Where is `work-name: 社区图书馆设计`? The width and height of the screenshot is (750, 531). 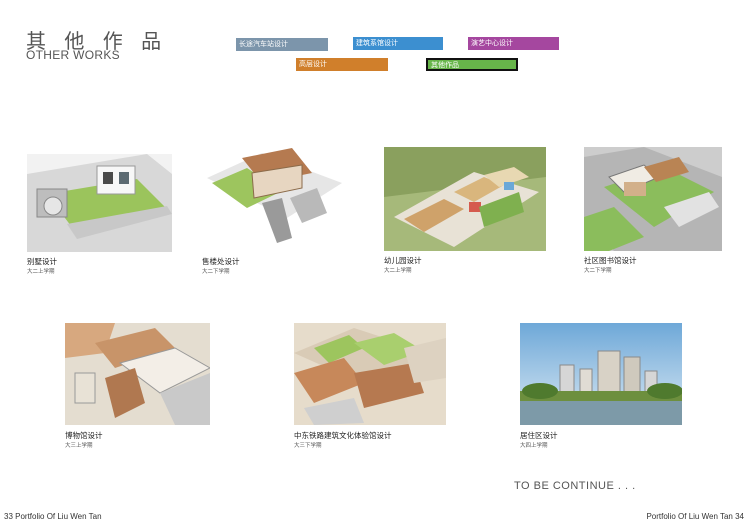 work-name: 社区图书馆设计 is located at coordinates (610, 260).